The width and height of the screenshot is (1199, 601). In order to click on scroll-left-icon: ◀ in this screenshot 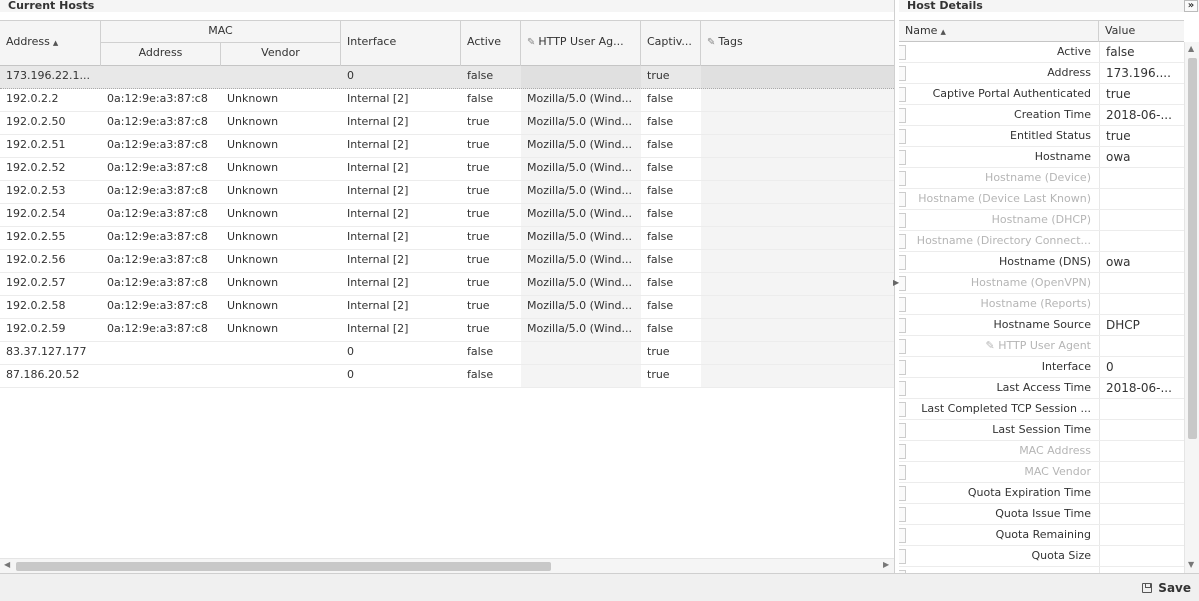, I will do `click(7, 564)`.